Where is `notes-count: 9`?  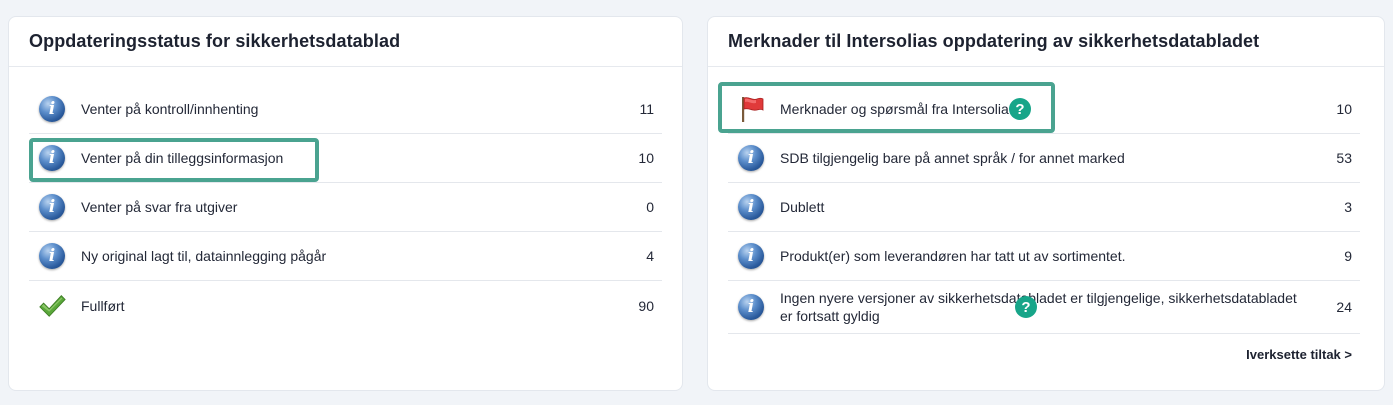 notes-count: 9 is located at coordinates (1348, 256).